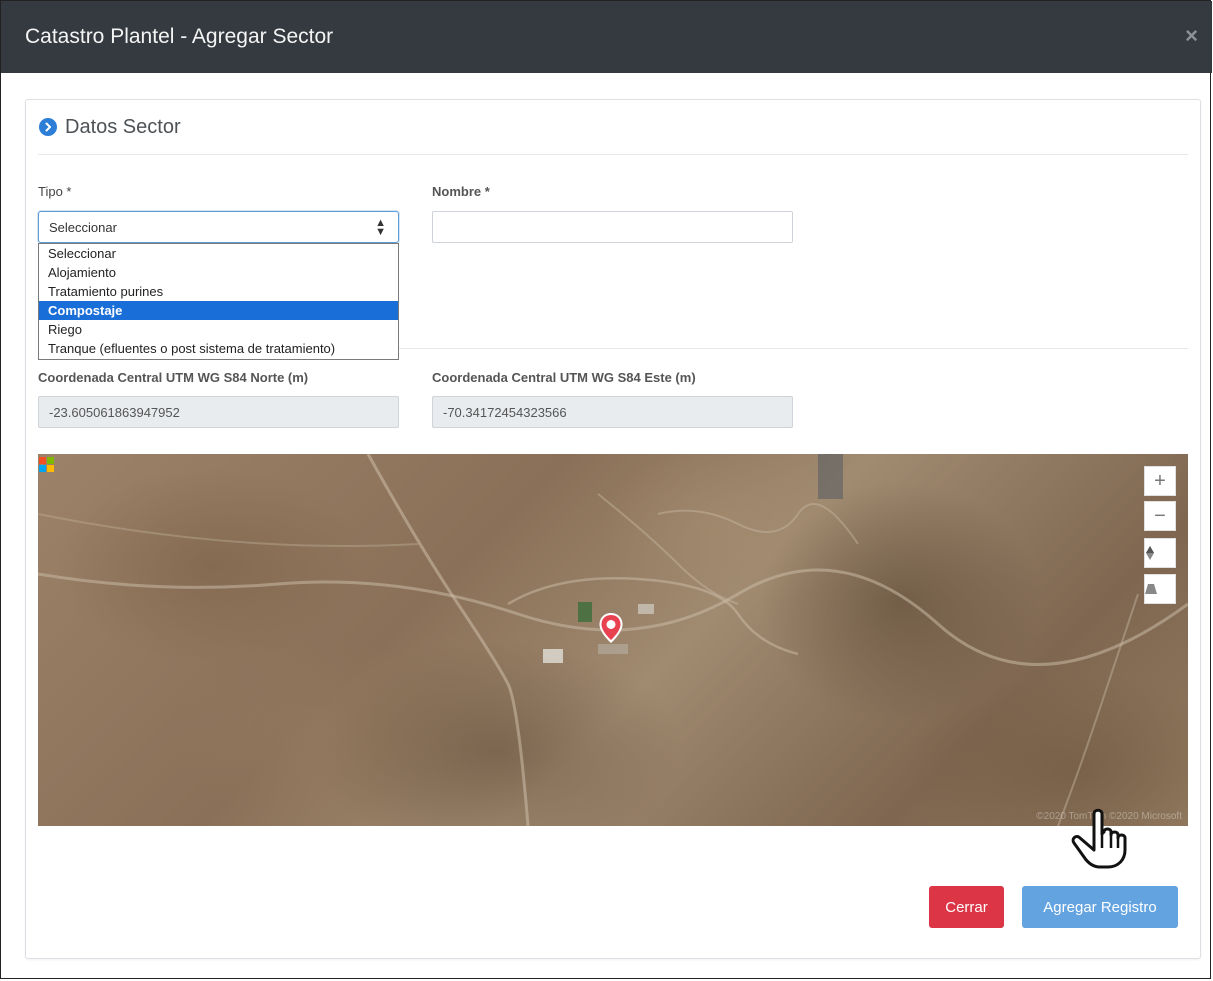 The width and height of the screenshot is (1213, 981). Describe the element at coordinates (461, 191) in the screenshot. I see `nombre-label: Nombre *` at that location.